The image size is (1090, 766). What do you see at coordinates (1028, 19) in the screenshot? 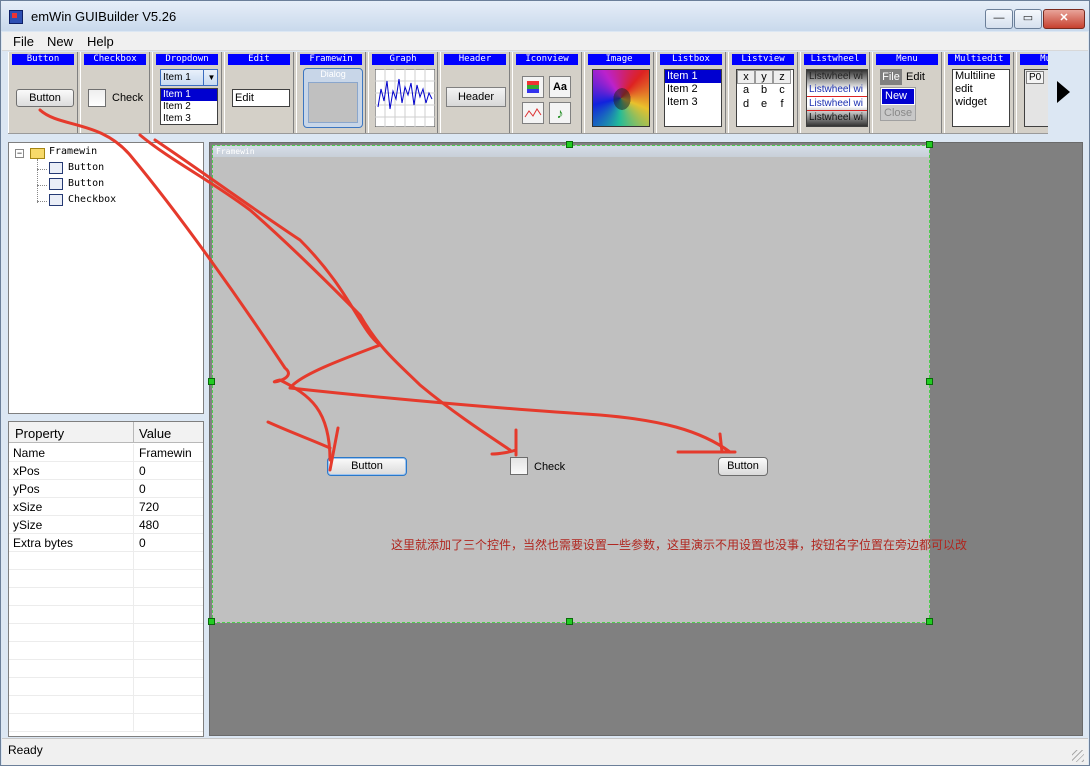
I see `maximize-button: ▭` at bounding box center [1028, 19].